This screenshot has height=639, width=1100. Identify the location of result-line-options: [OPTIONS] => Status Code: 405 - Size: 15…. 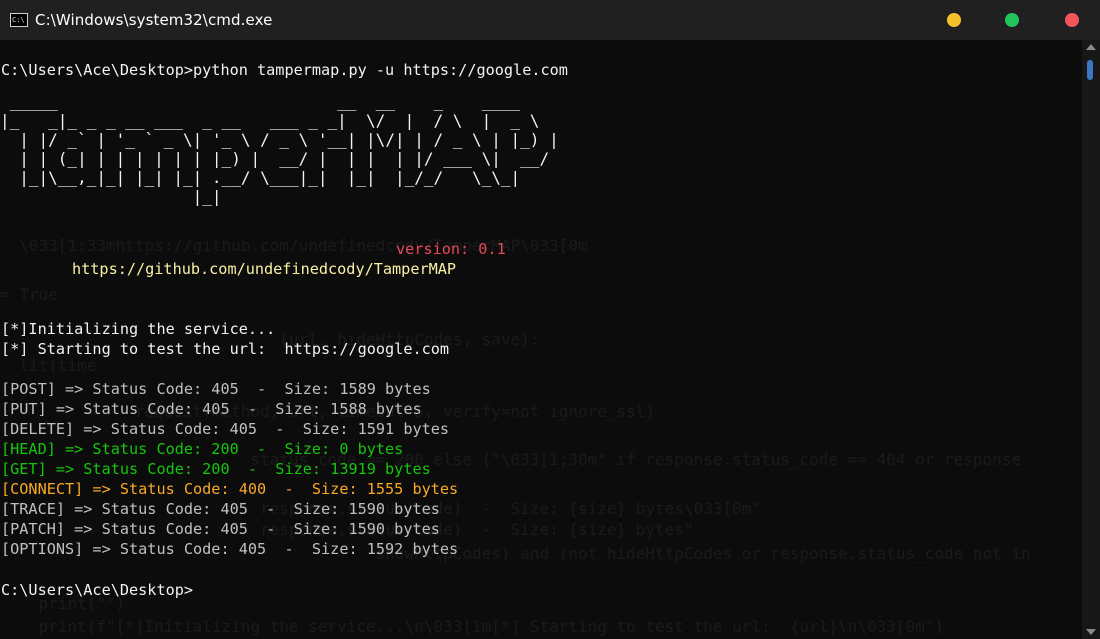
(230, 549).